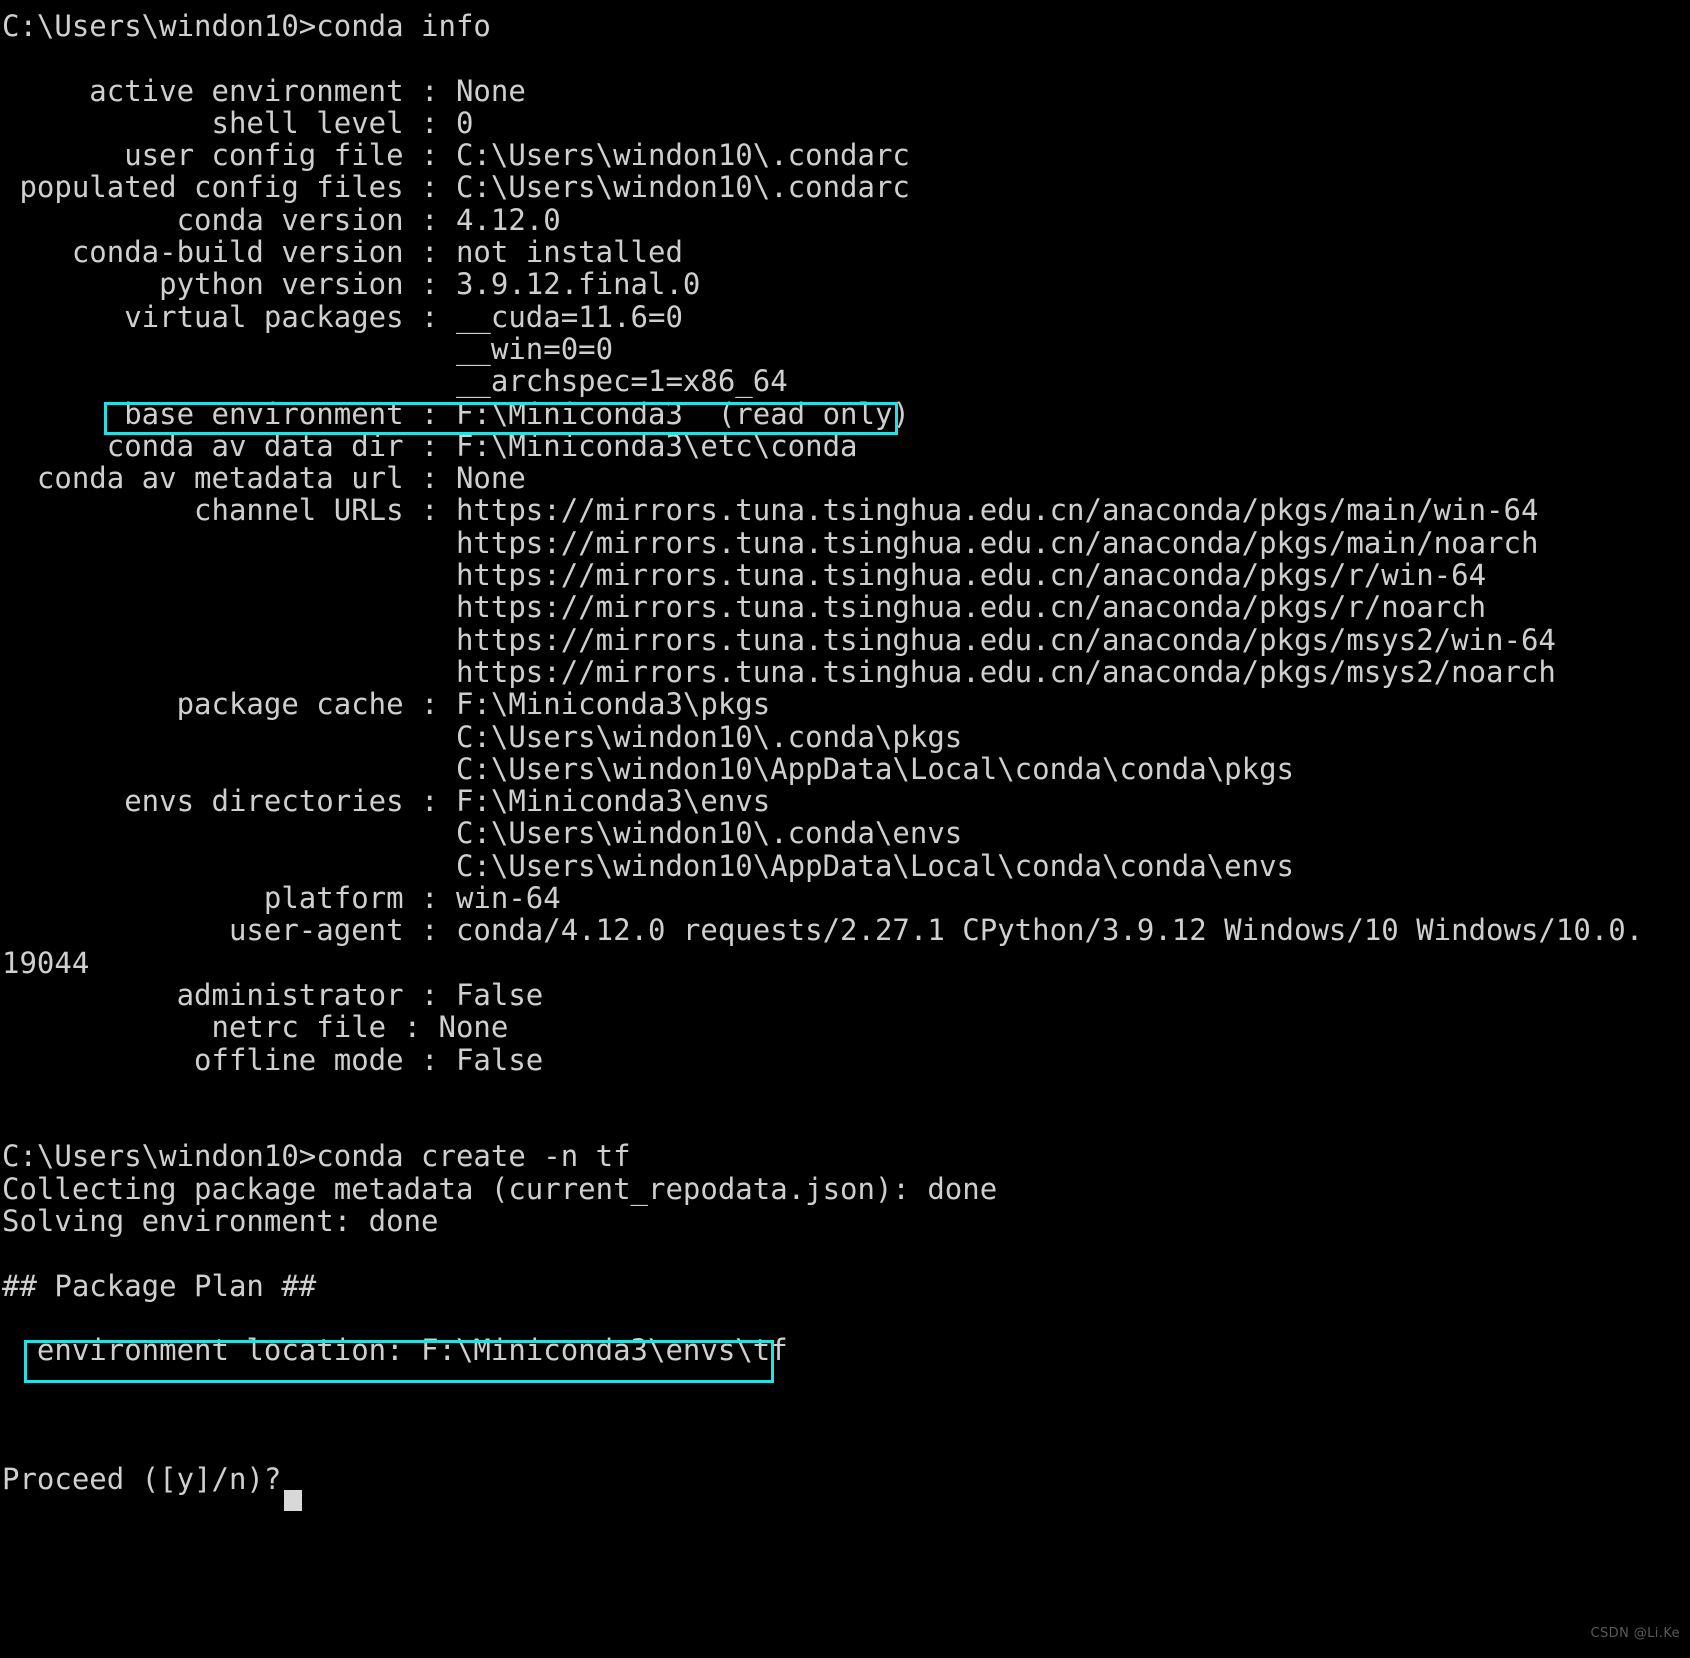  What do you see at coordinates (1635, 1633) in the screenshot?
I see `csdn-watermark: CSDN @Li.Ke` at bounding box center [1635, 1633].